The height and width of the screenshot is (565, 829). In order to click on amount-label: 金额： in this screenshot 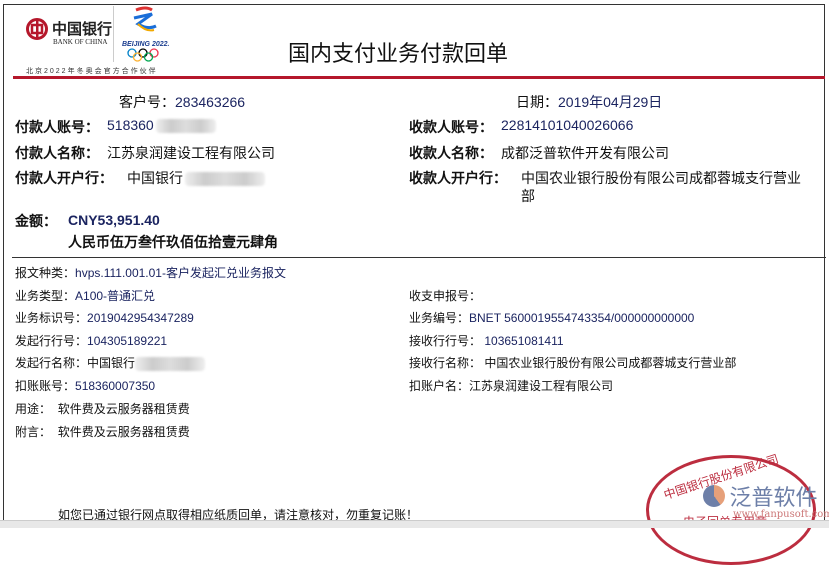, I will do `click(36, 221)`.